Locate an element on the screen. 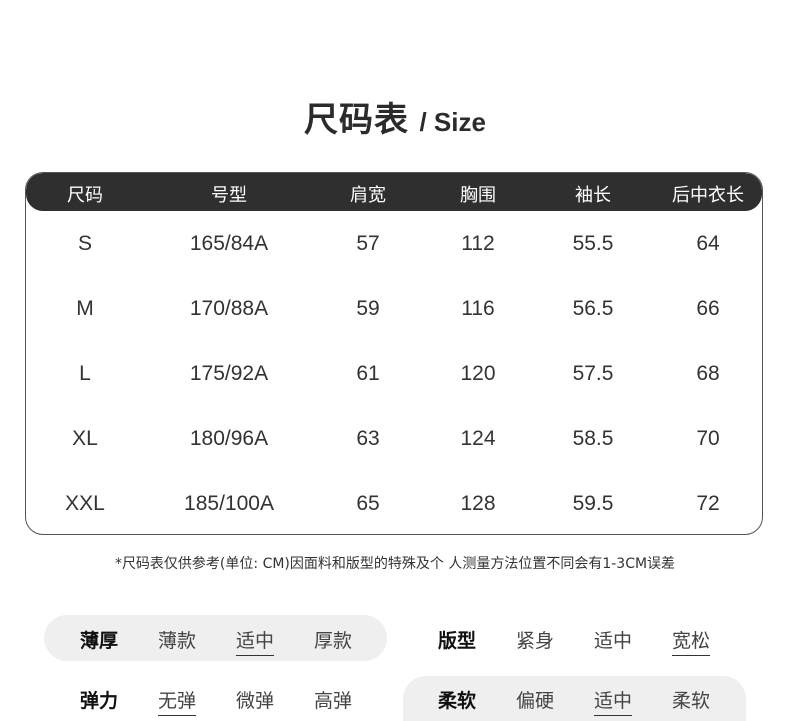  header-chest: 胸围 is located at coordinates (478, 195).